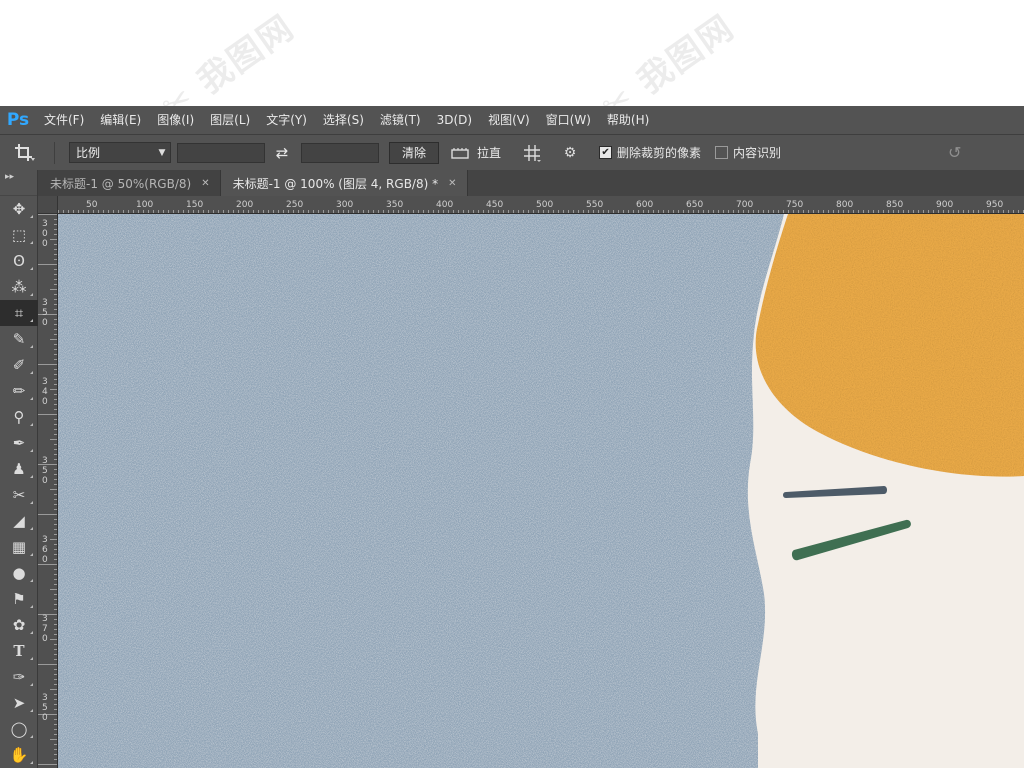 The image size is (1024, 768). I want to click on clone-stamp-tool-button: ⚲, so click(19, 417).